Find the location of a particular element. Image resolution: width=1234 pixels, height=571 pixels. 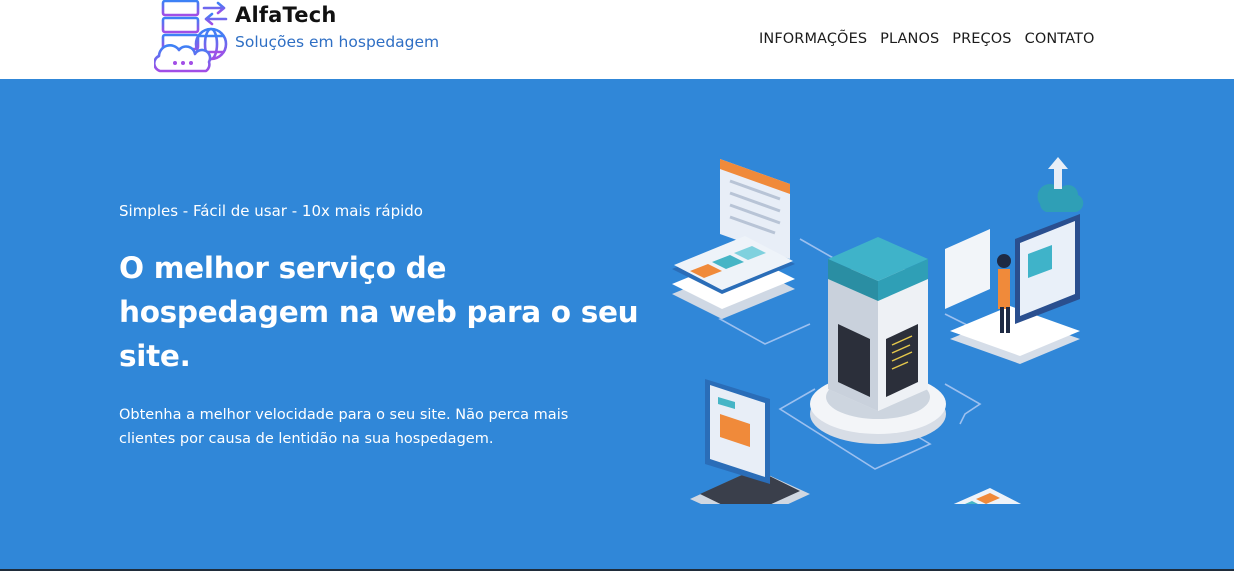

analyst-screen-icon is located at coordinates (1014, 260).